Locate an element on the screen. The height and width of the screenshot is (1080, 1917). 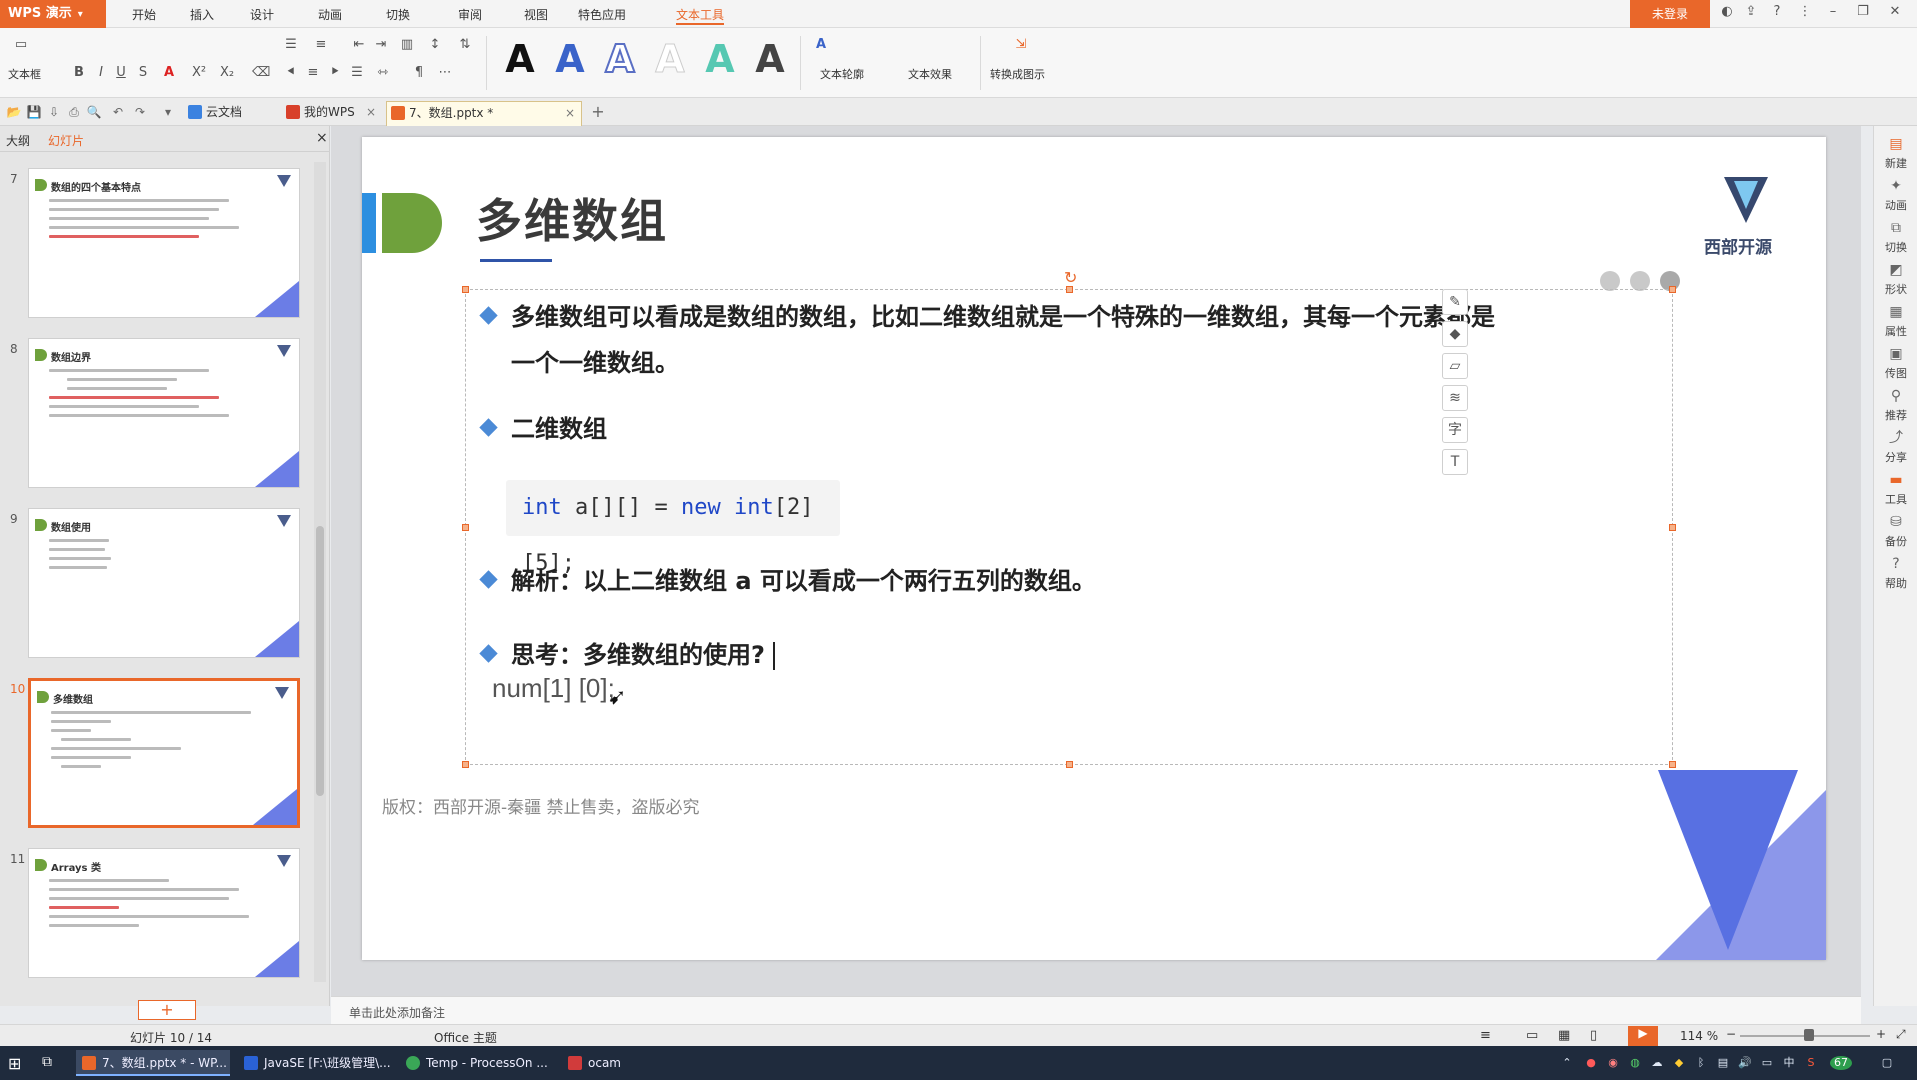
rtool-animation: ✦ 动画 is located at coordinates (1895, 195).